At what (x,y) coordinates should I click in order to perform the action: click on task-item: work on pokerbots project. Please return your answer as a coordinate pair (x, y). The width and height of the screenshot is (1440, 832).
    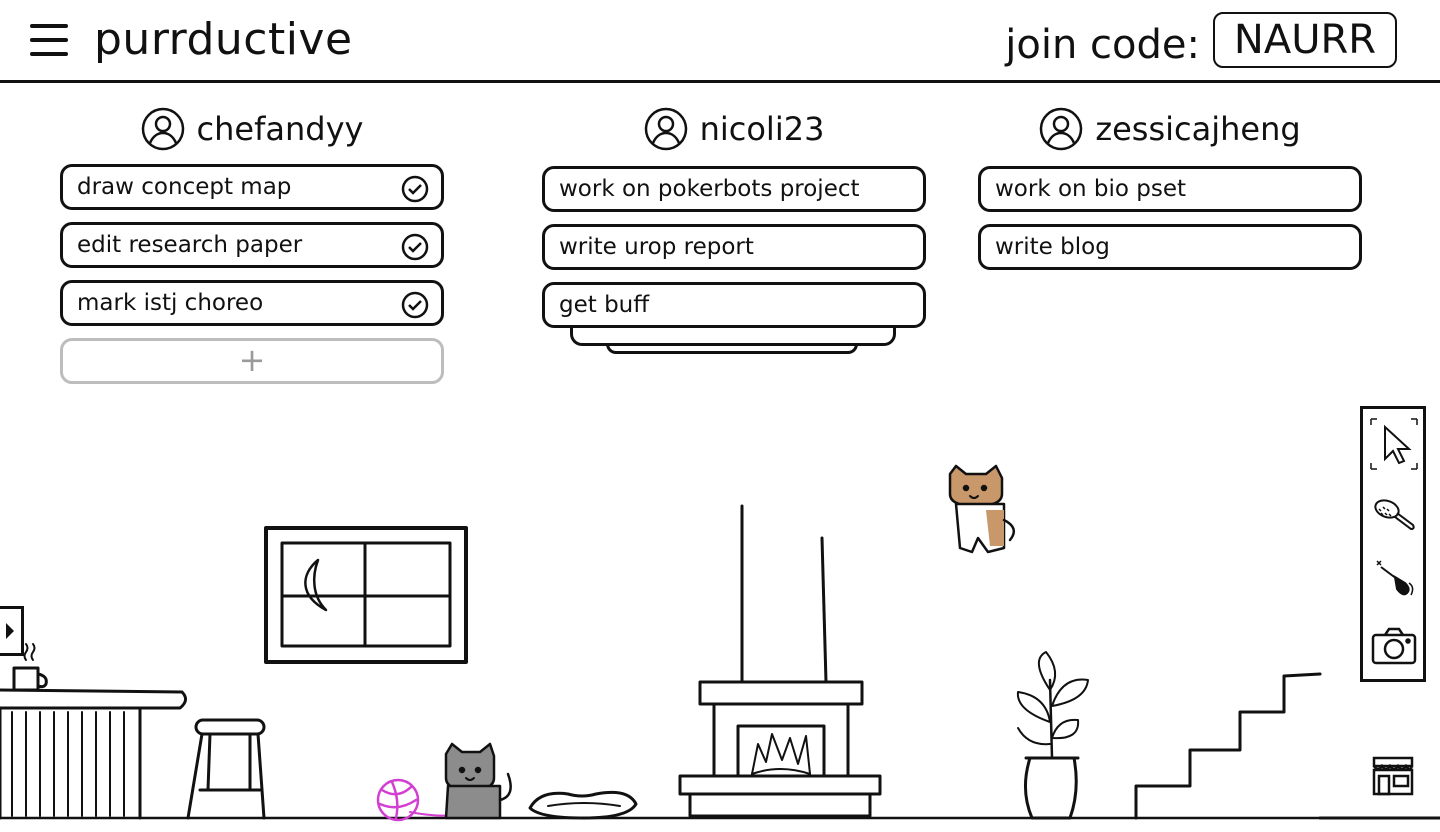
    Looking at the image, I should click on (734, 189).